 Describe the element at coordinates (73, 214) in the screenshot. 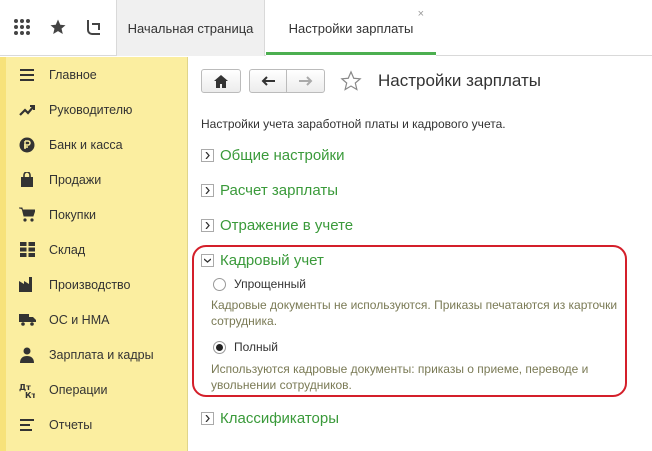

I see `sidebar-item-label: Покупки` at that location.